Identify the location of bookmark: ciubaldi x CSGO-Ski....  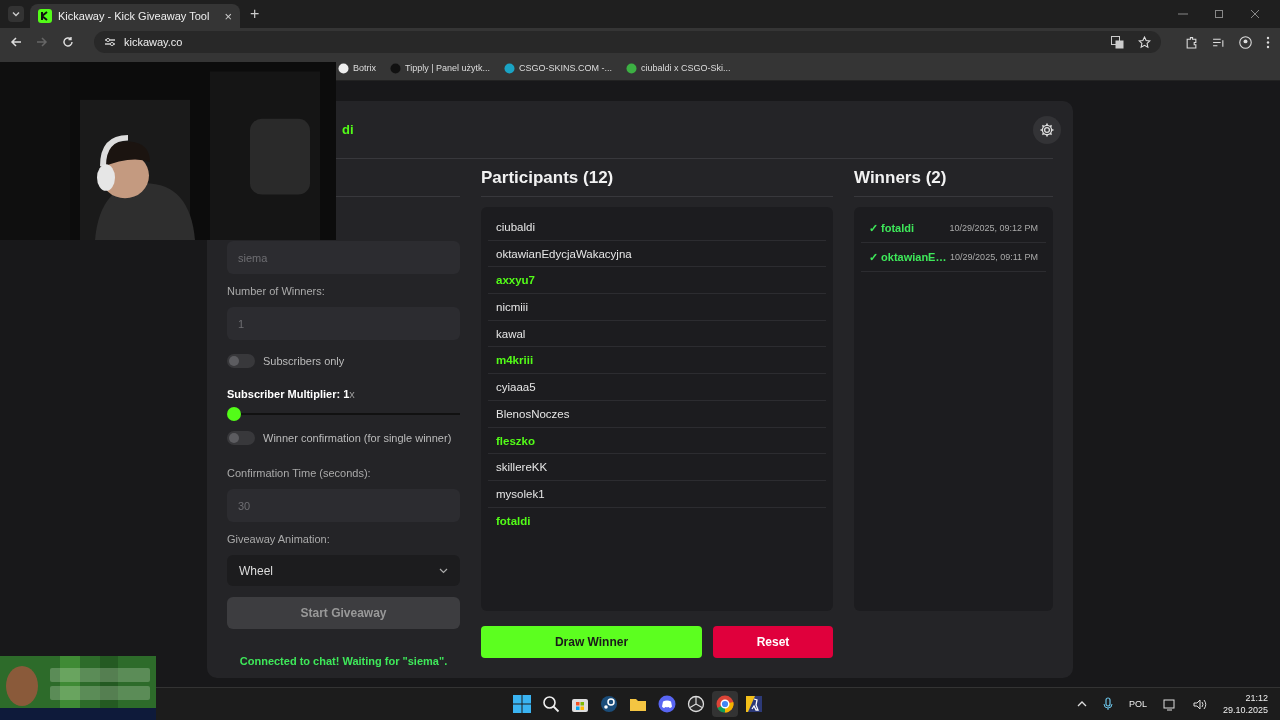
(678, 68).